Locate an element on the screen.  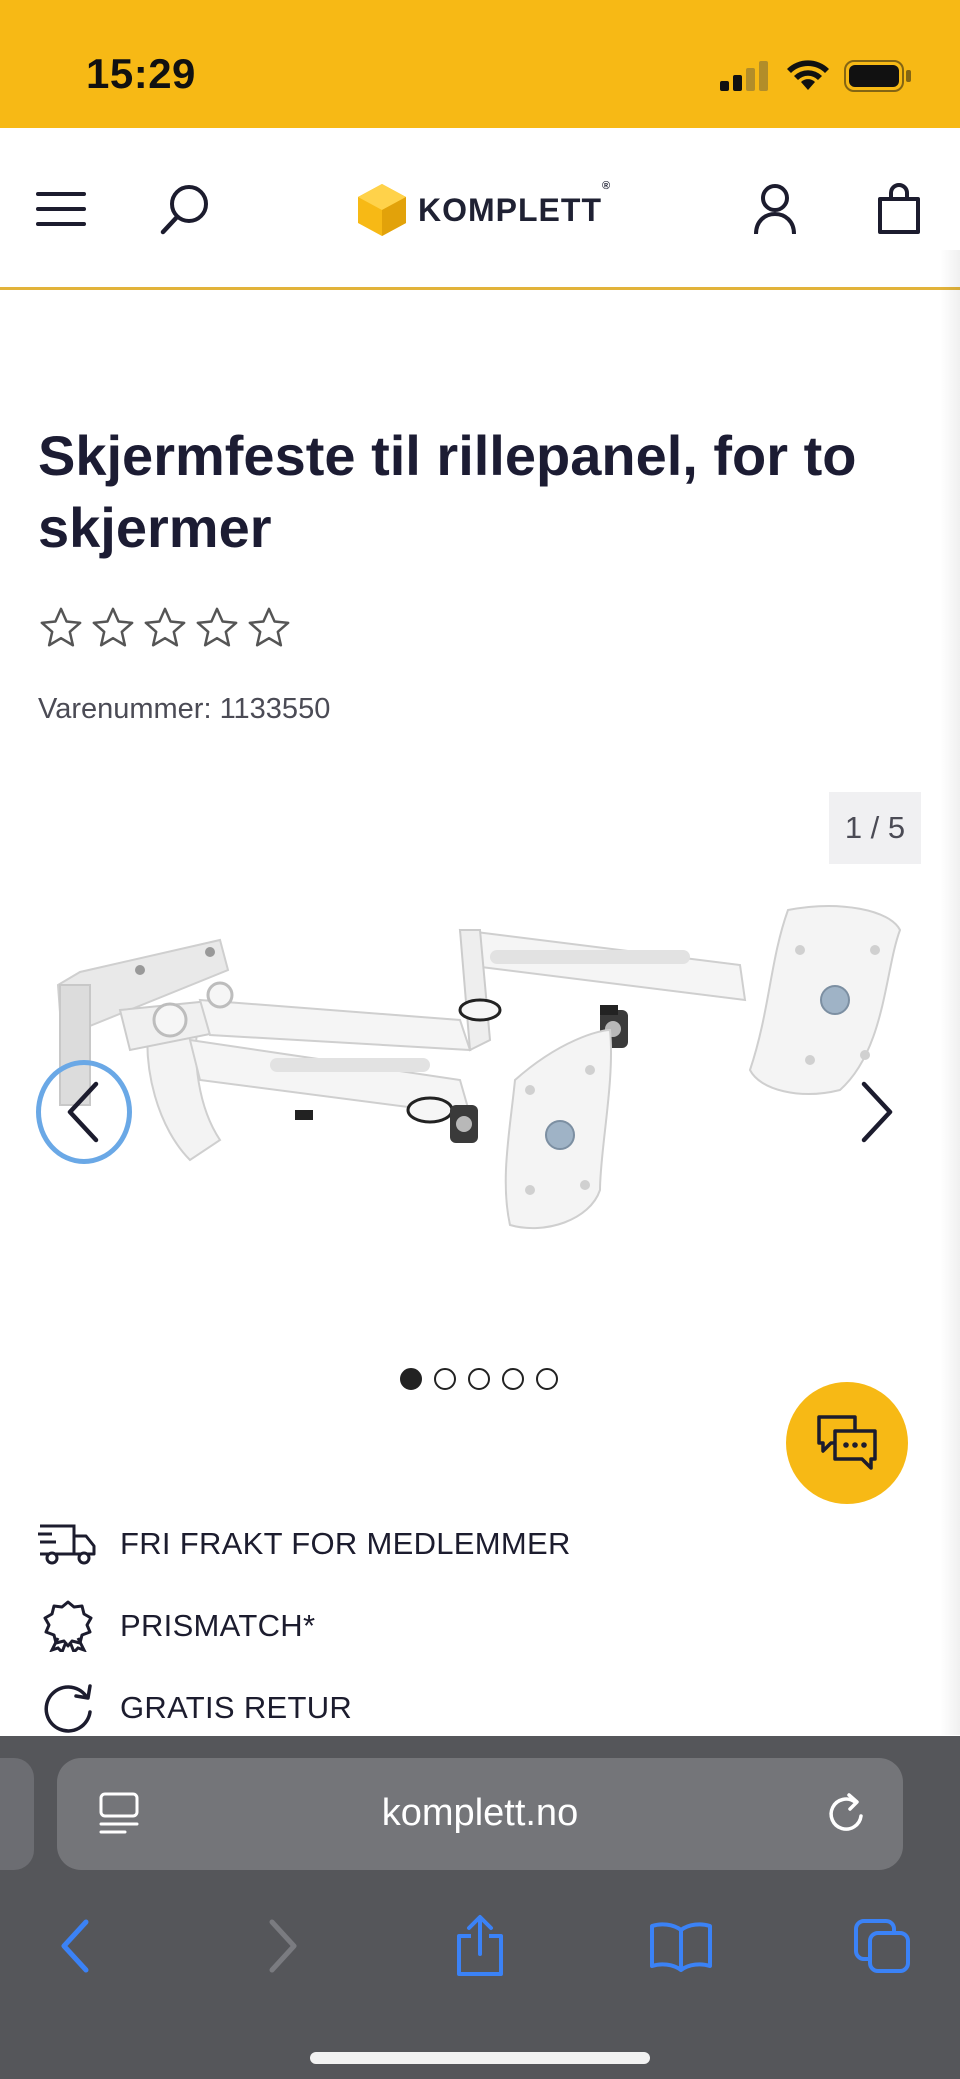
usp-free-returns: GRATIS RETUR is located at coordinates (195, 1708).